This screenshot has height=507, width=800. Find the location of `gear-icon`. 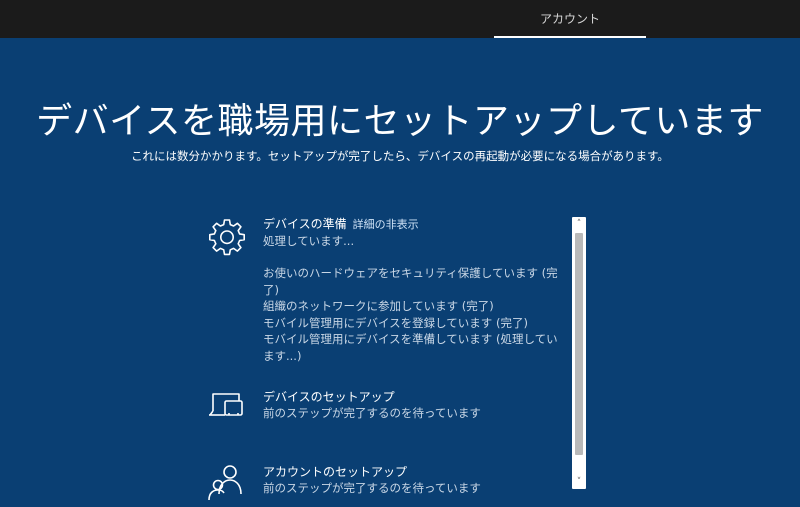

gear-icon is located at coordinates (229, 238).